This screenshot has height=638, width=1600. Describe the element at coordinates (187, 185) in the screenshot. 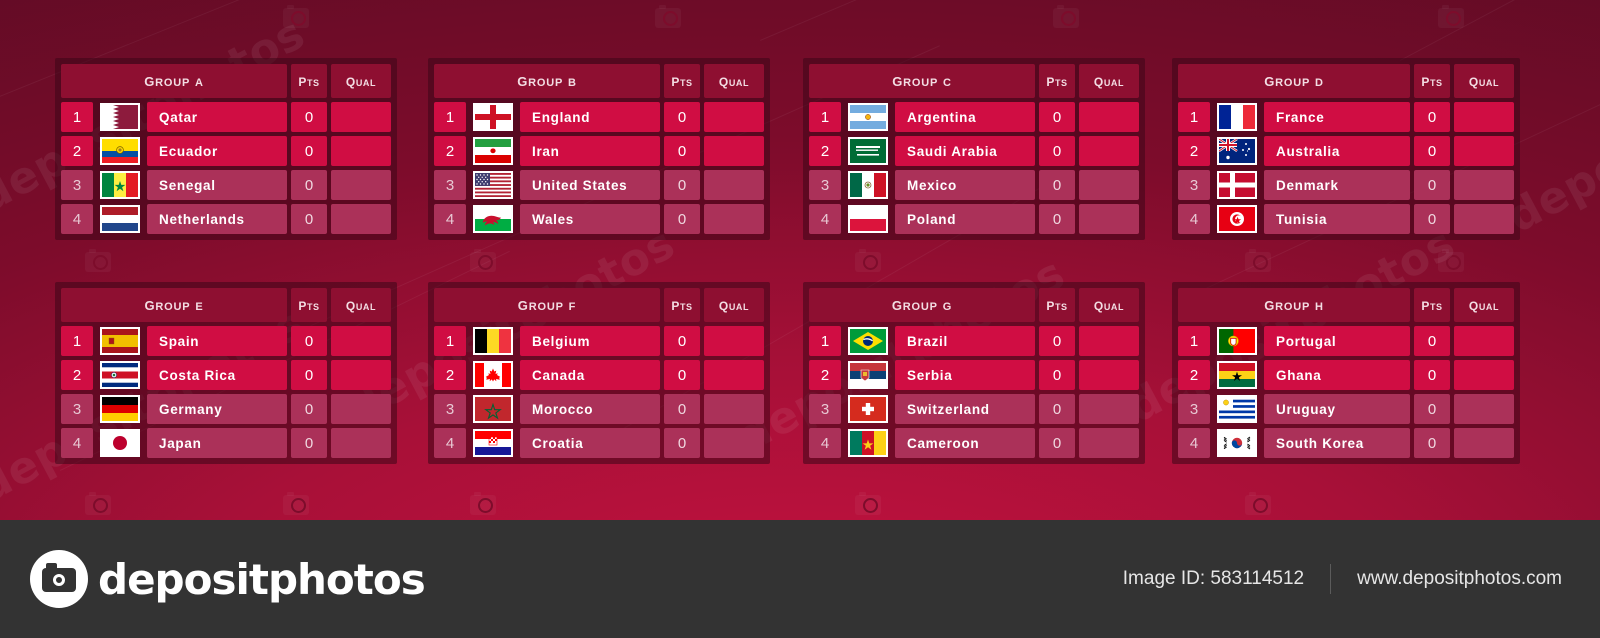

I see `team-name: Senegal` at that location.